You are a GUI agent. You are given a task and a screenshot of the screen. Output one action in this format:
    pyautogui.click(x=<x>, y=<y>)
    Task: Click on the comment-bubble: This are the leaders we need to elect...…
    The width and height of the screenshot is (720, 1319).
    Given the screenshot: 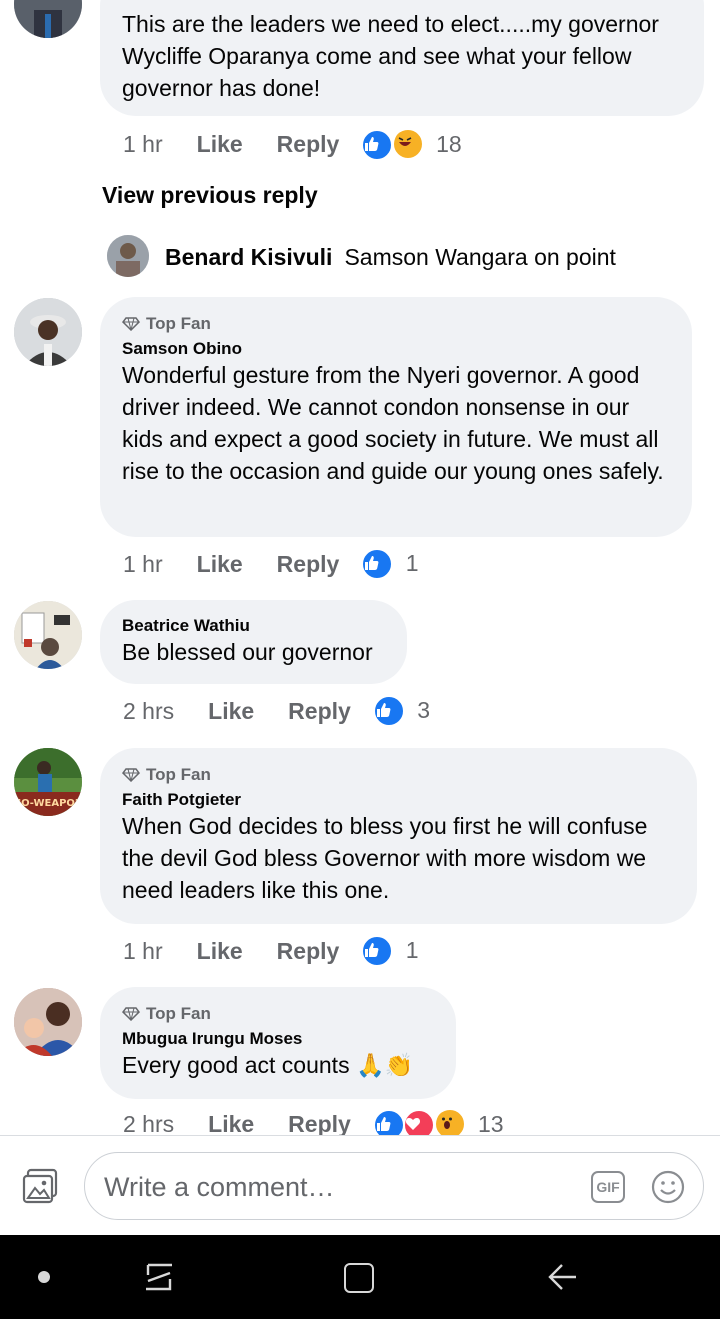 What is the action you would take?
    pyautogui.click(x=402, y=58)
    